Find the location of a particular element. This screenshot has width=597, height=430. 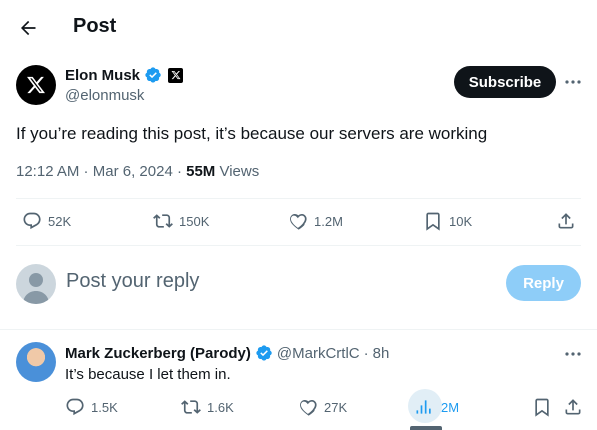

reply-age: 8h is located at coordinates (381, 353).